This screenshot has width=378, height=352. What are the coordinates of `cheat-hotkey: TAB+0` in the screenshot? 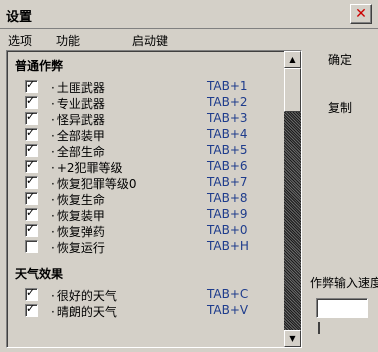 It's located at (227, 230).